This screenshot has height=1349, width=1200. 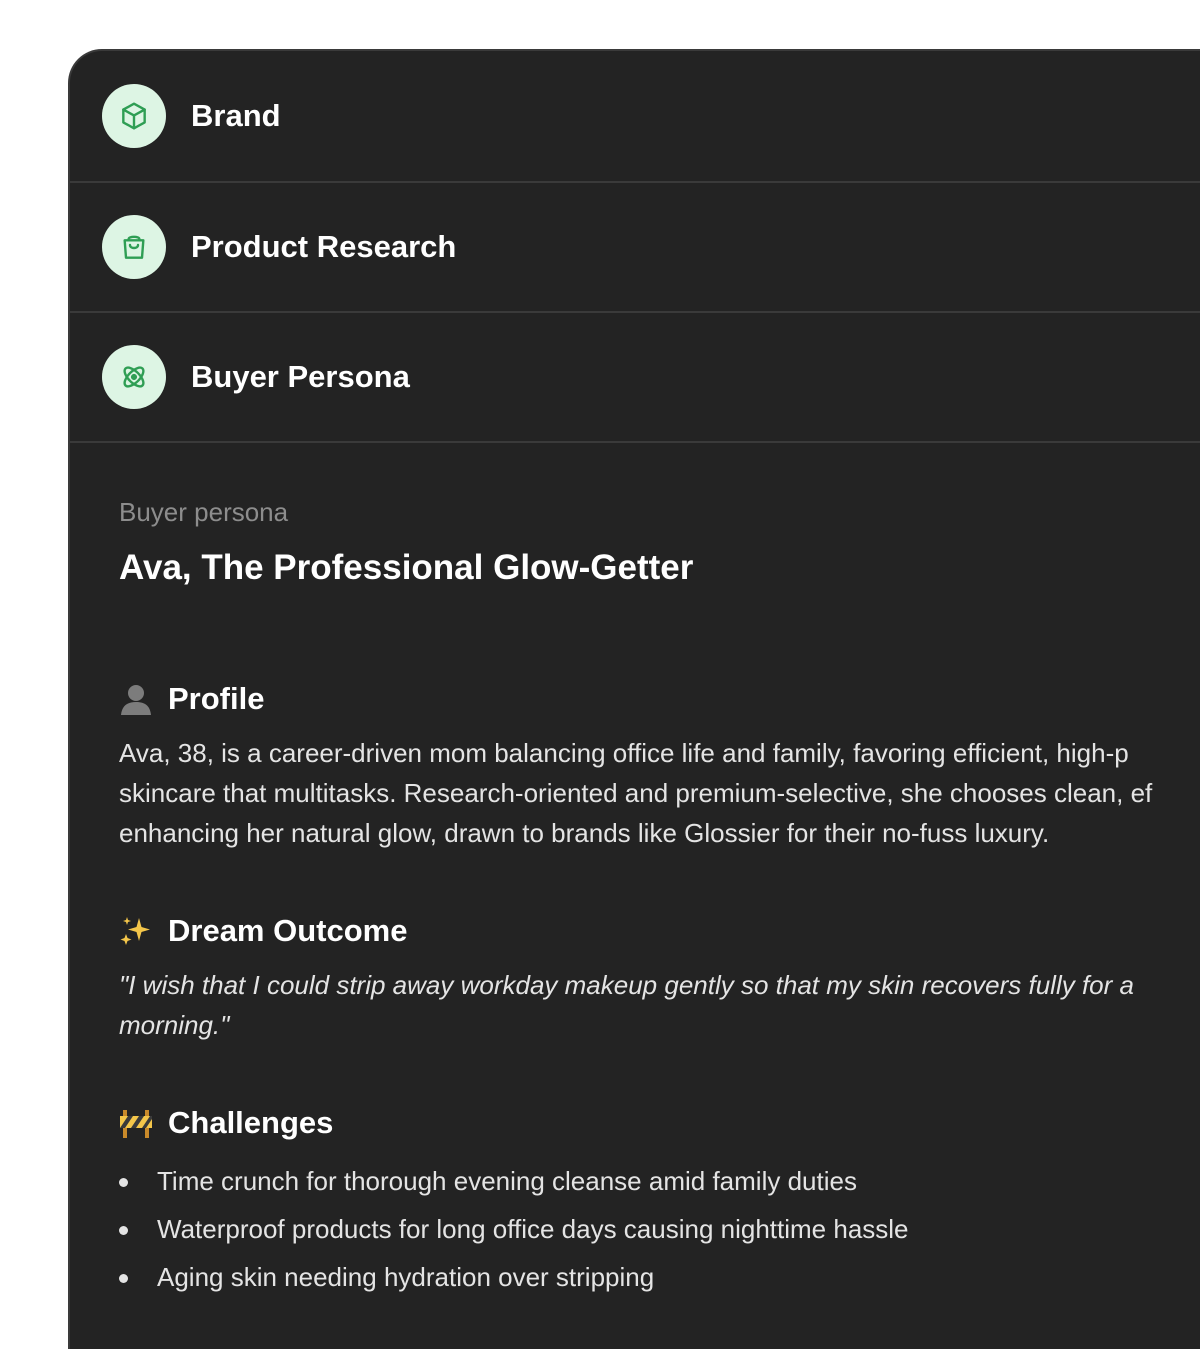 I want to click on dream-outcome-heading-label: Dream Outcome, so click(x=288, y=930).